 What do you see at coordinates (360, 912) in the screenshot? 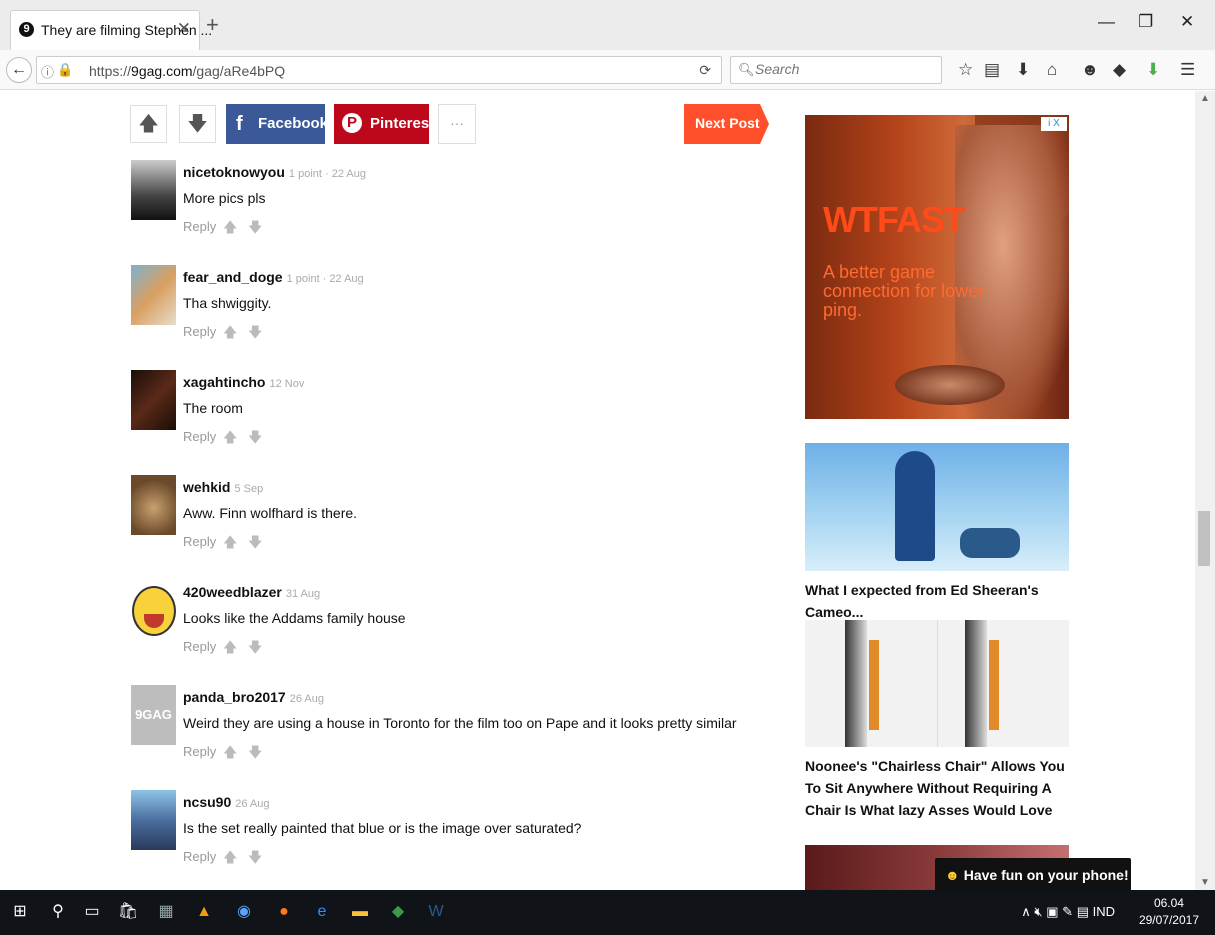
I see `file-explorer-icon: ▬` at bounding box center [360, 912].